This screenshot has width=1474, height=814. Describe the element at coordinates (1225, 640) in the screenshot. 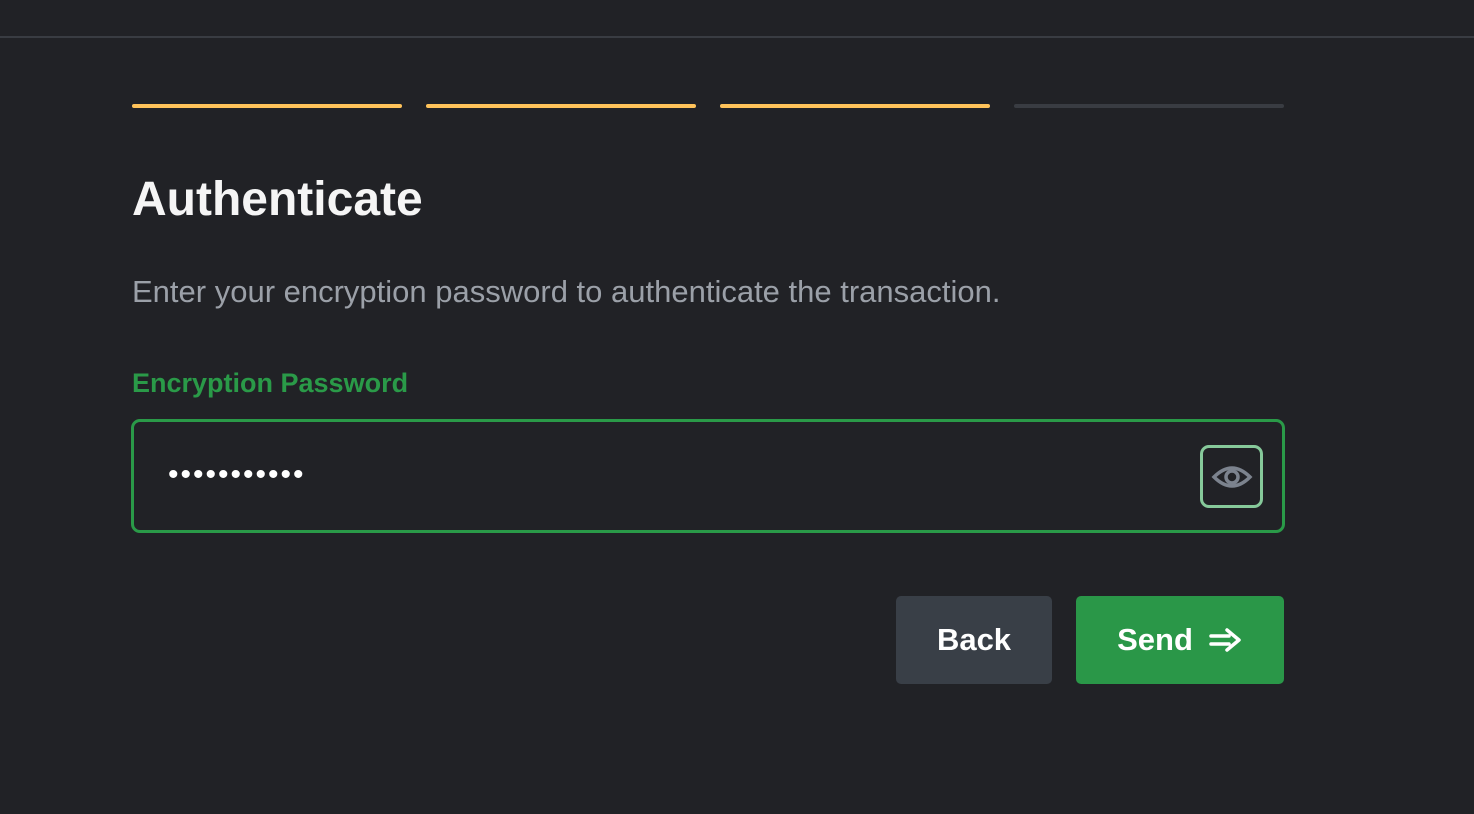

I see `arrow-right-icon` at that location.